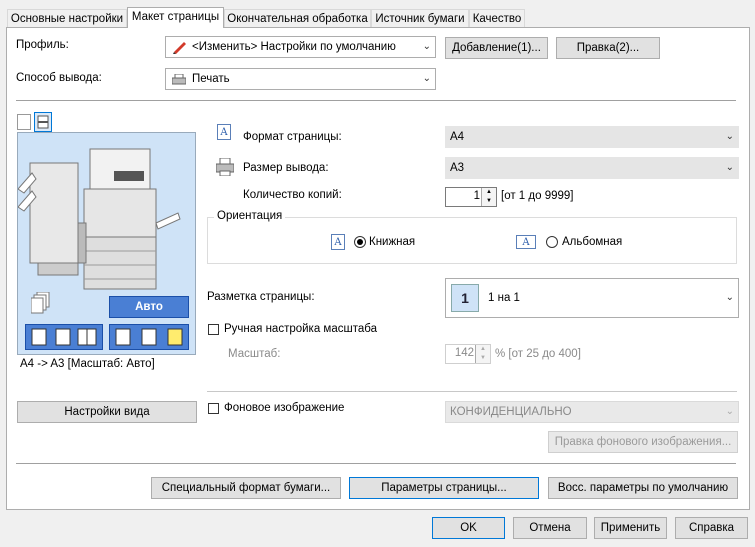  Describe the element at coordinates (254, 354) in the screenshot. I see `scale-label: Масштаб:` at that location.